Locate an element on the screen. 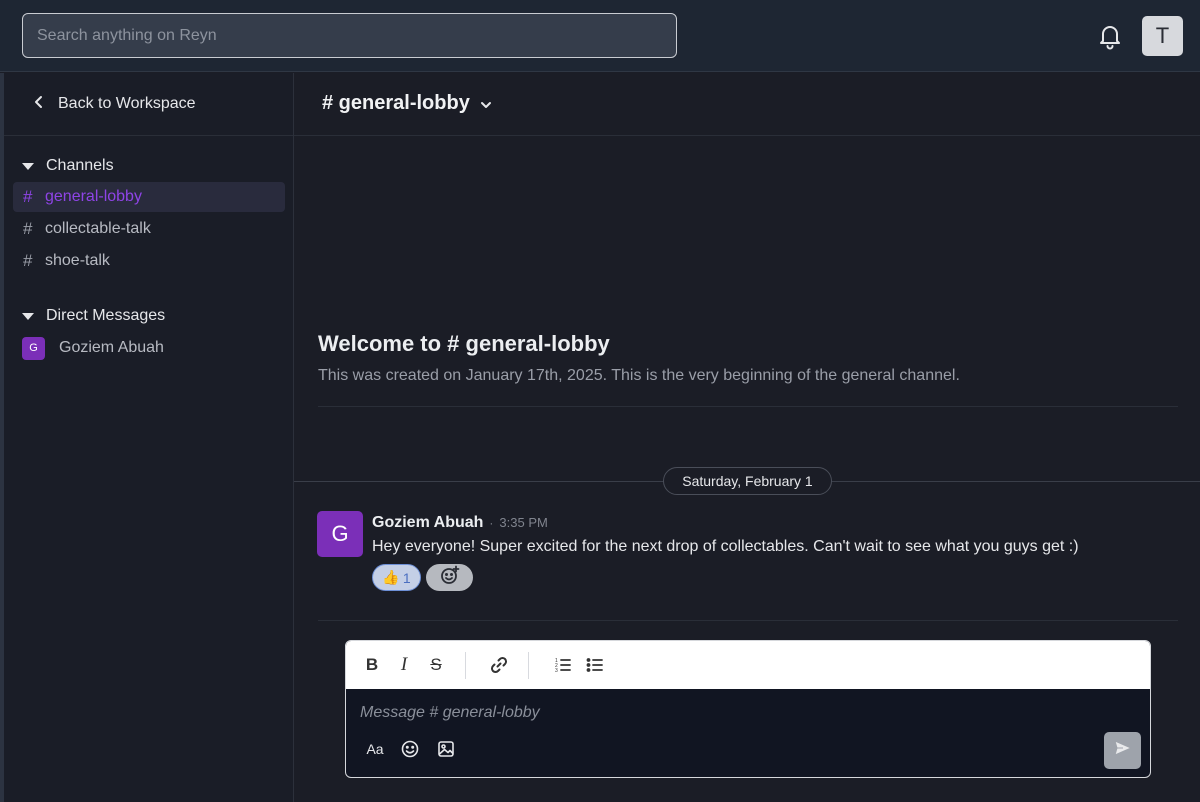 The image size is (1200, 802). send-button is located at coordinates (1122, 750).